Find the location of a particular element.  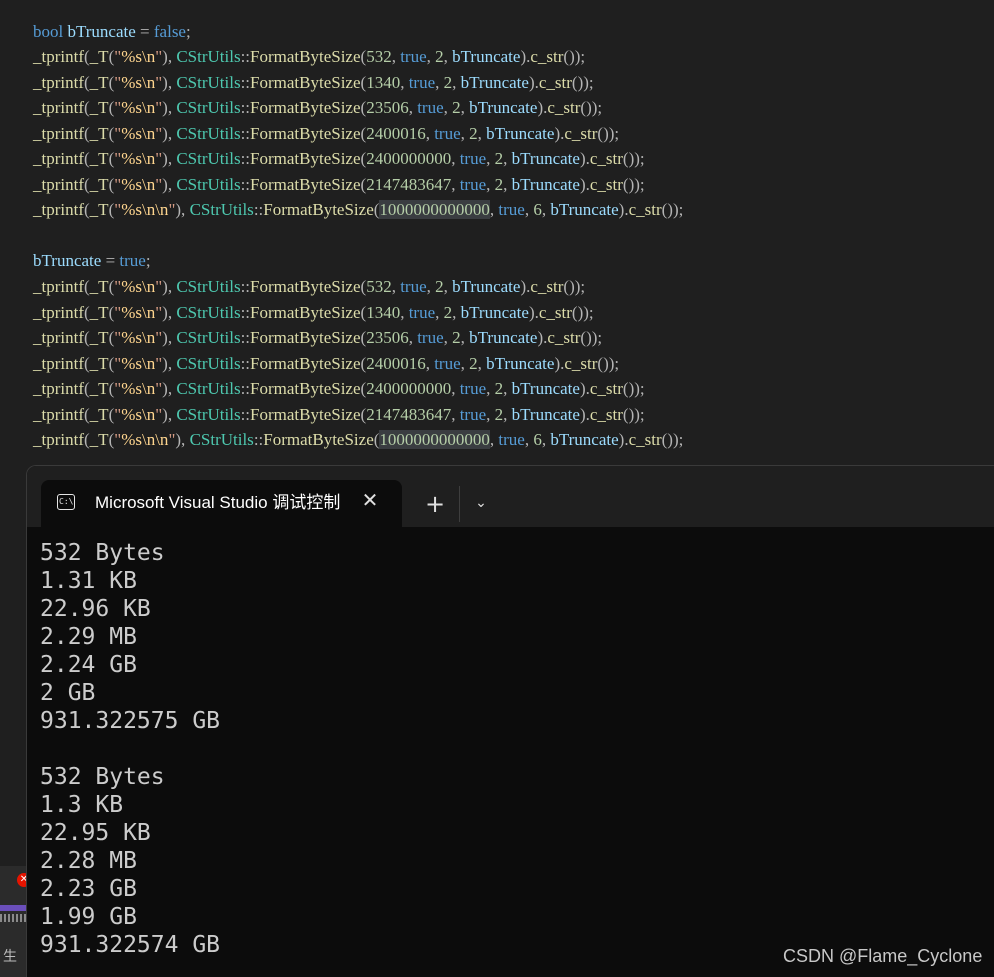

output-line: 2.23 GB is located at coordinates (88, 889).